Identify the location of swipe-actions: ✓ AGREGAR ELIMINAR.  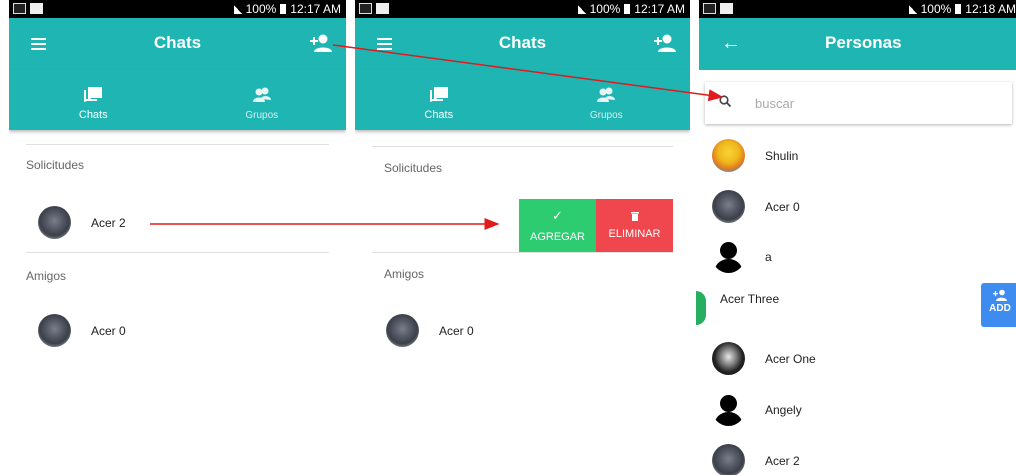
(596, 225).